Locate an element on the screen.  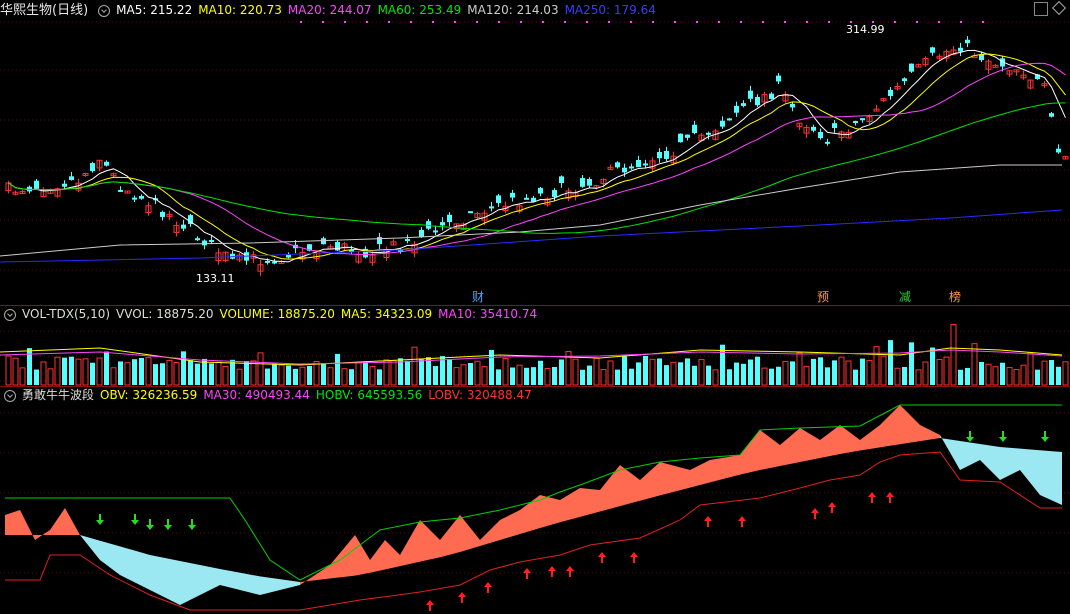
volume-ma10-line is located at coordinates (531, 357).